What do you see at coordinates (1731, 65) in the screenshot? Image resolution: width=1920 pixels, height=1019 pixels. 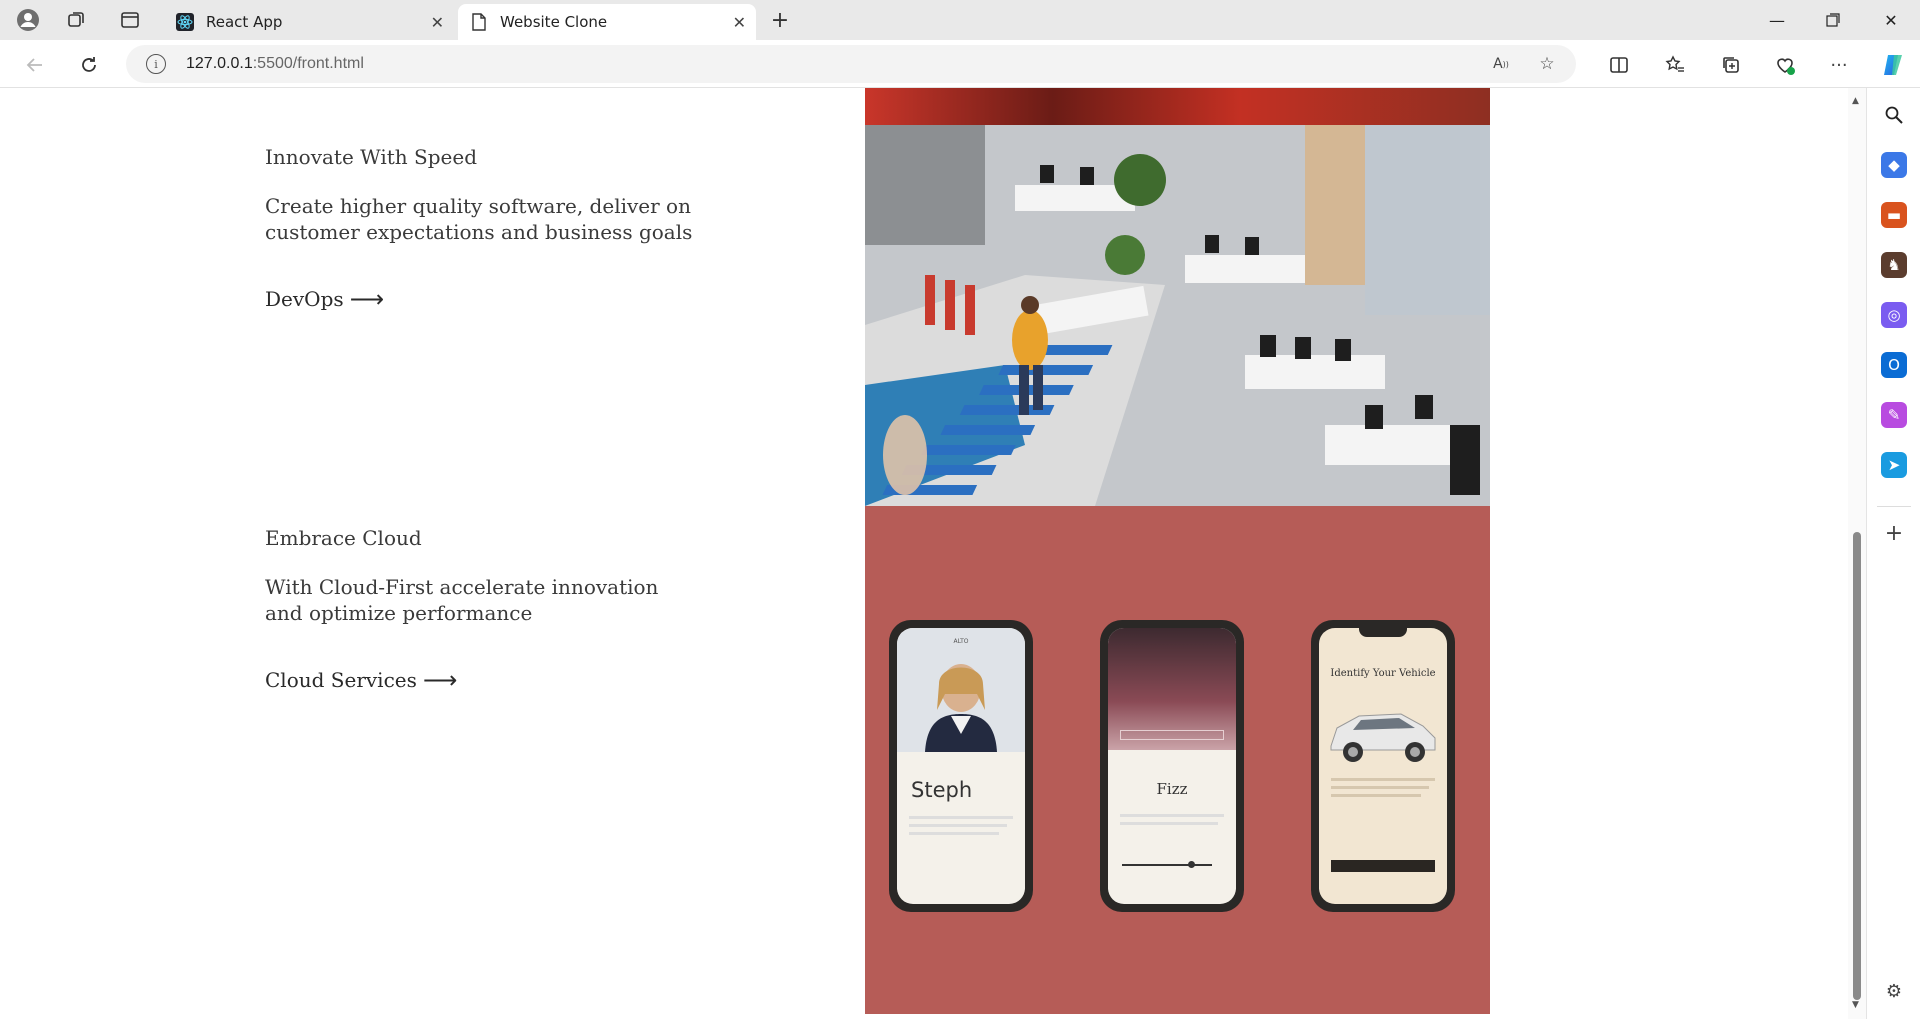 I see `collections-icon` at bounding box center [1731, 65].